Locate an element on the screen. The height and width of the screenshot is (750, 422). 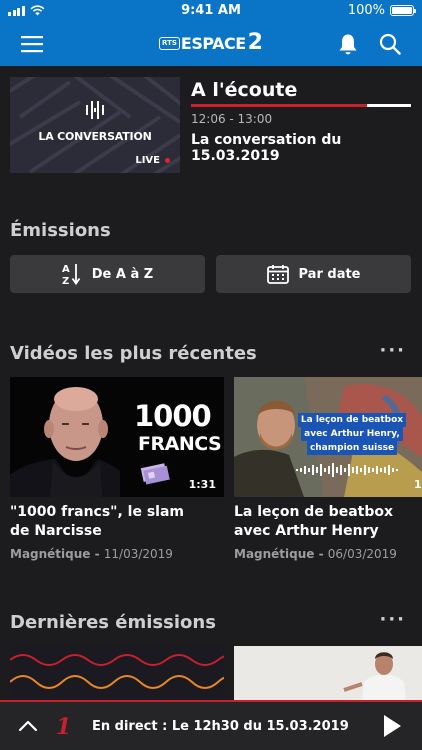
video-program-2: Magnétique - is located at coordinates (281, 554).